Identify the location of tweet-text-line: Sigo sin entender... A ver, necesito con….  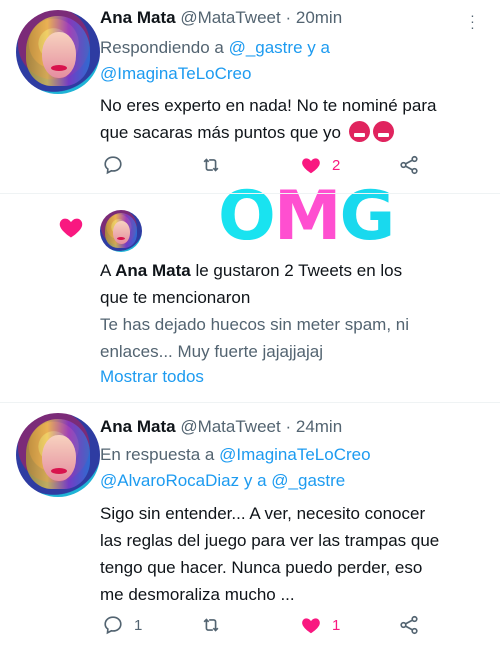
(263, 513).